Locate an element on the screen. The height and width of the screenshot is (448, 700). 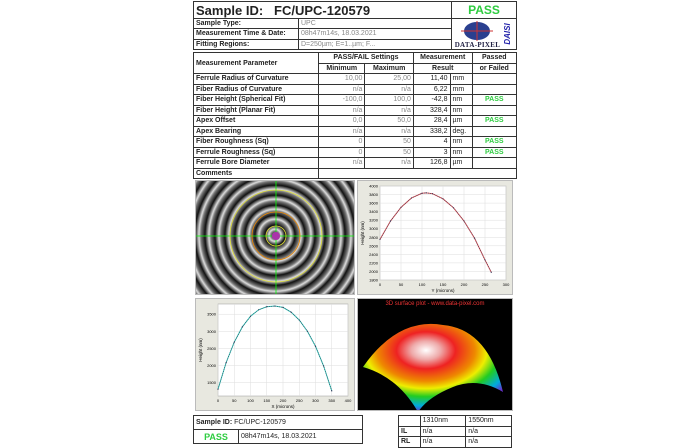
y-tick-label: 3800 is located at coordinates (374, 194).